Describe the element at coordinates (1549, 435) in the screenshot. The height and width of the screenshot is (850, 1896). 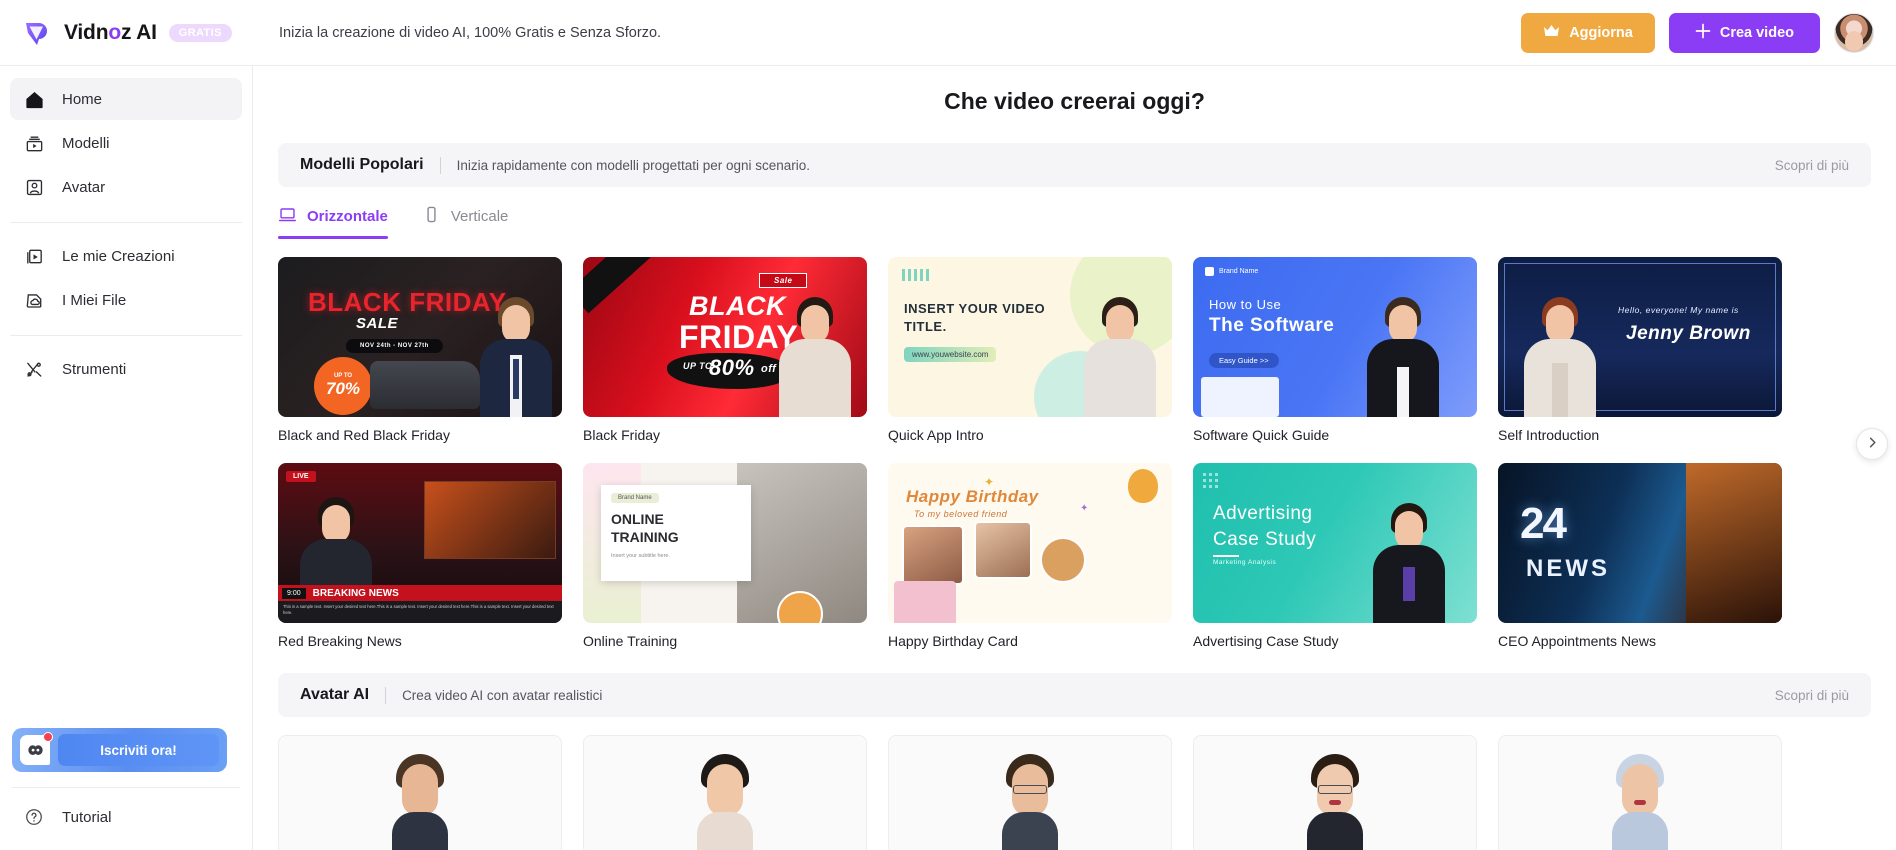
I see `template-card-label: Self Introduction` at that location.